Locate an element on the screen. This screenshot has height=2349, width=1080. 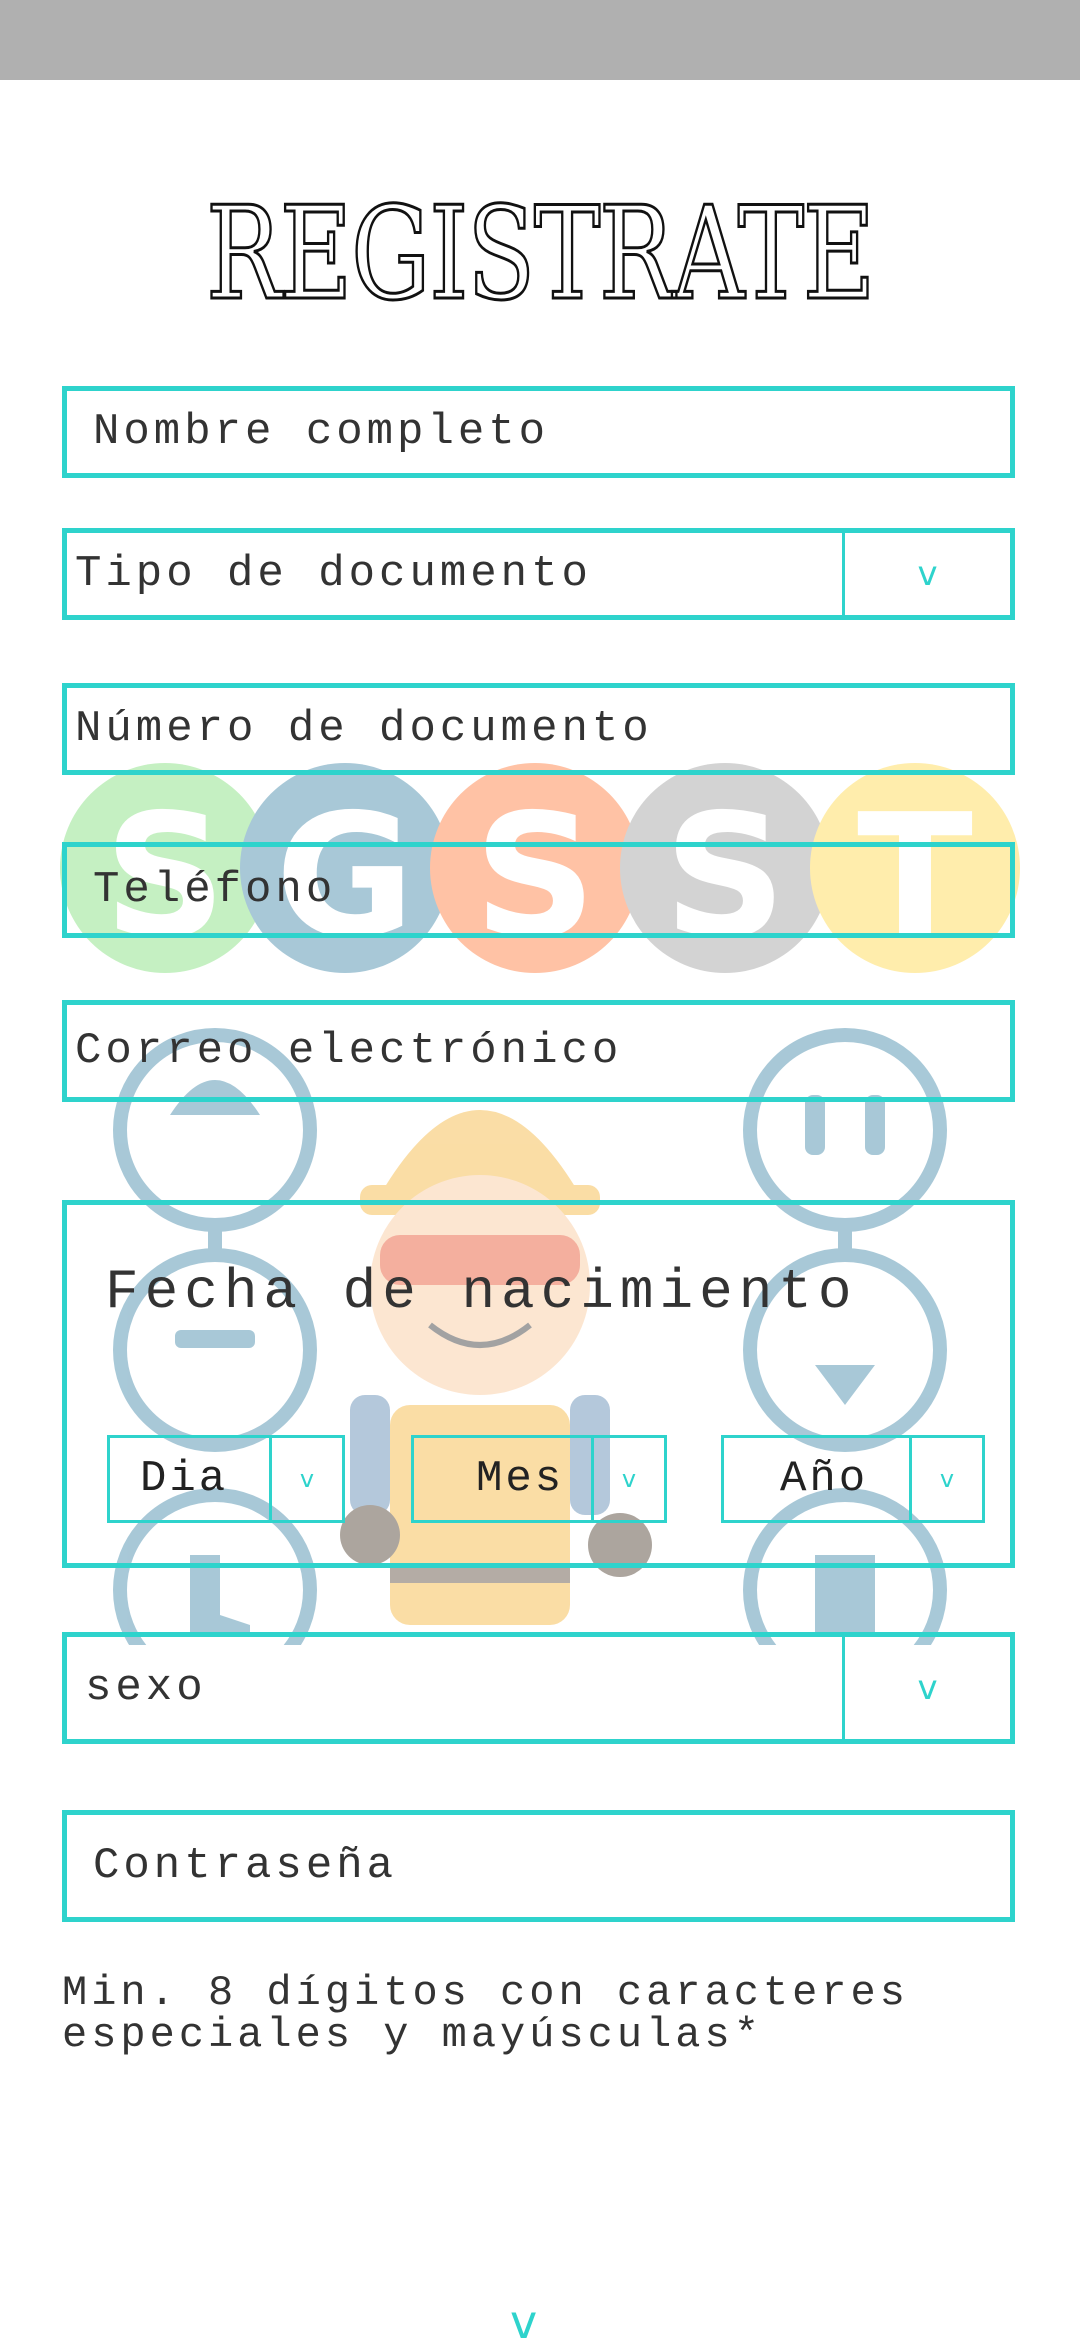
day-select: Dia v is located at coordinates (226, 1479).